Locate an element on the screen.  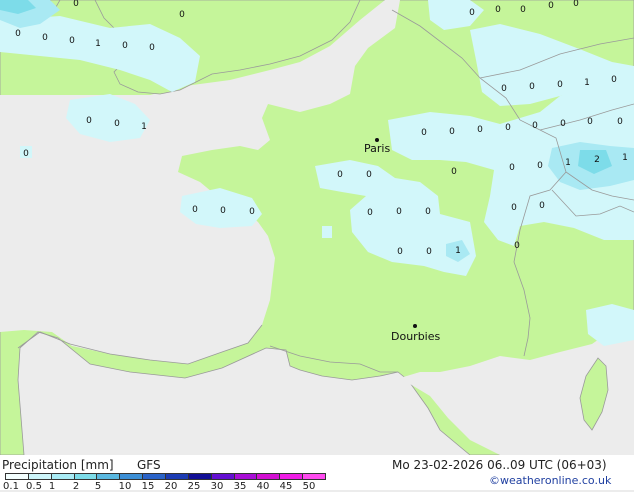
scale-tick: 10 is located at coordinates (125, 486).